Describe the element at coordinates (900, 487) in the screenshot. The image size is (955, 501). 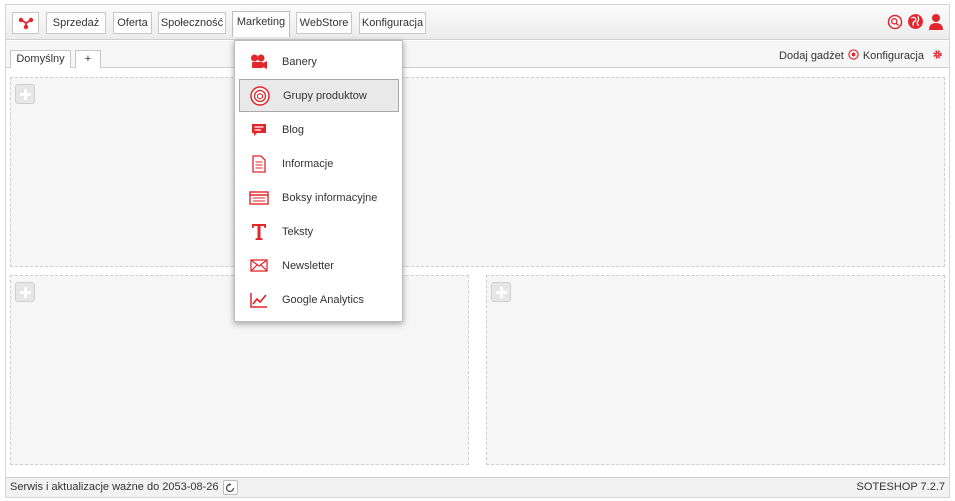
I see `version-label: SOTESHOP 7.2.7` at that location.